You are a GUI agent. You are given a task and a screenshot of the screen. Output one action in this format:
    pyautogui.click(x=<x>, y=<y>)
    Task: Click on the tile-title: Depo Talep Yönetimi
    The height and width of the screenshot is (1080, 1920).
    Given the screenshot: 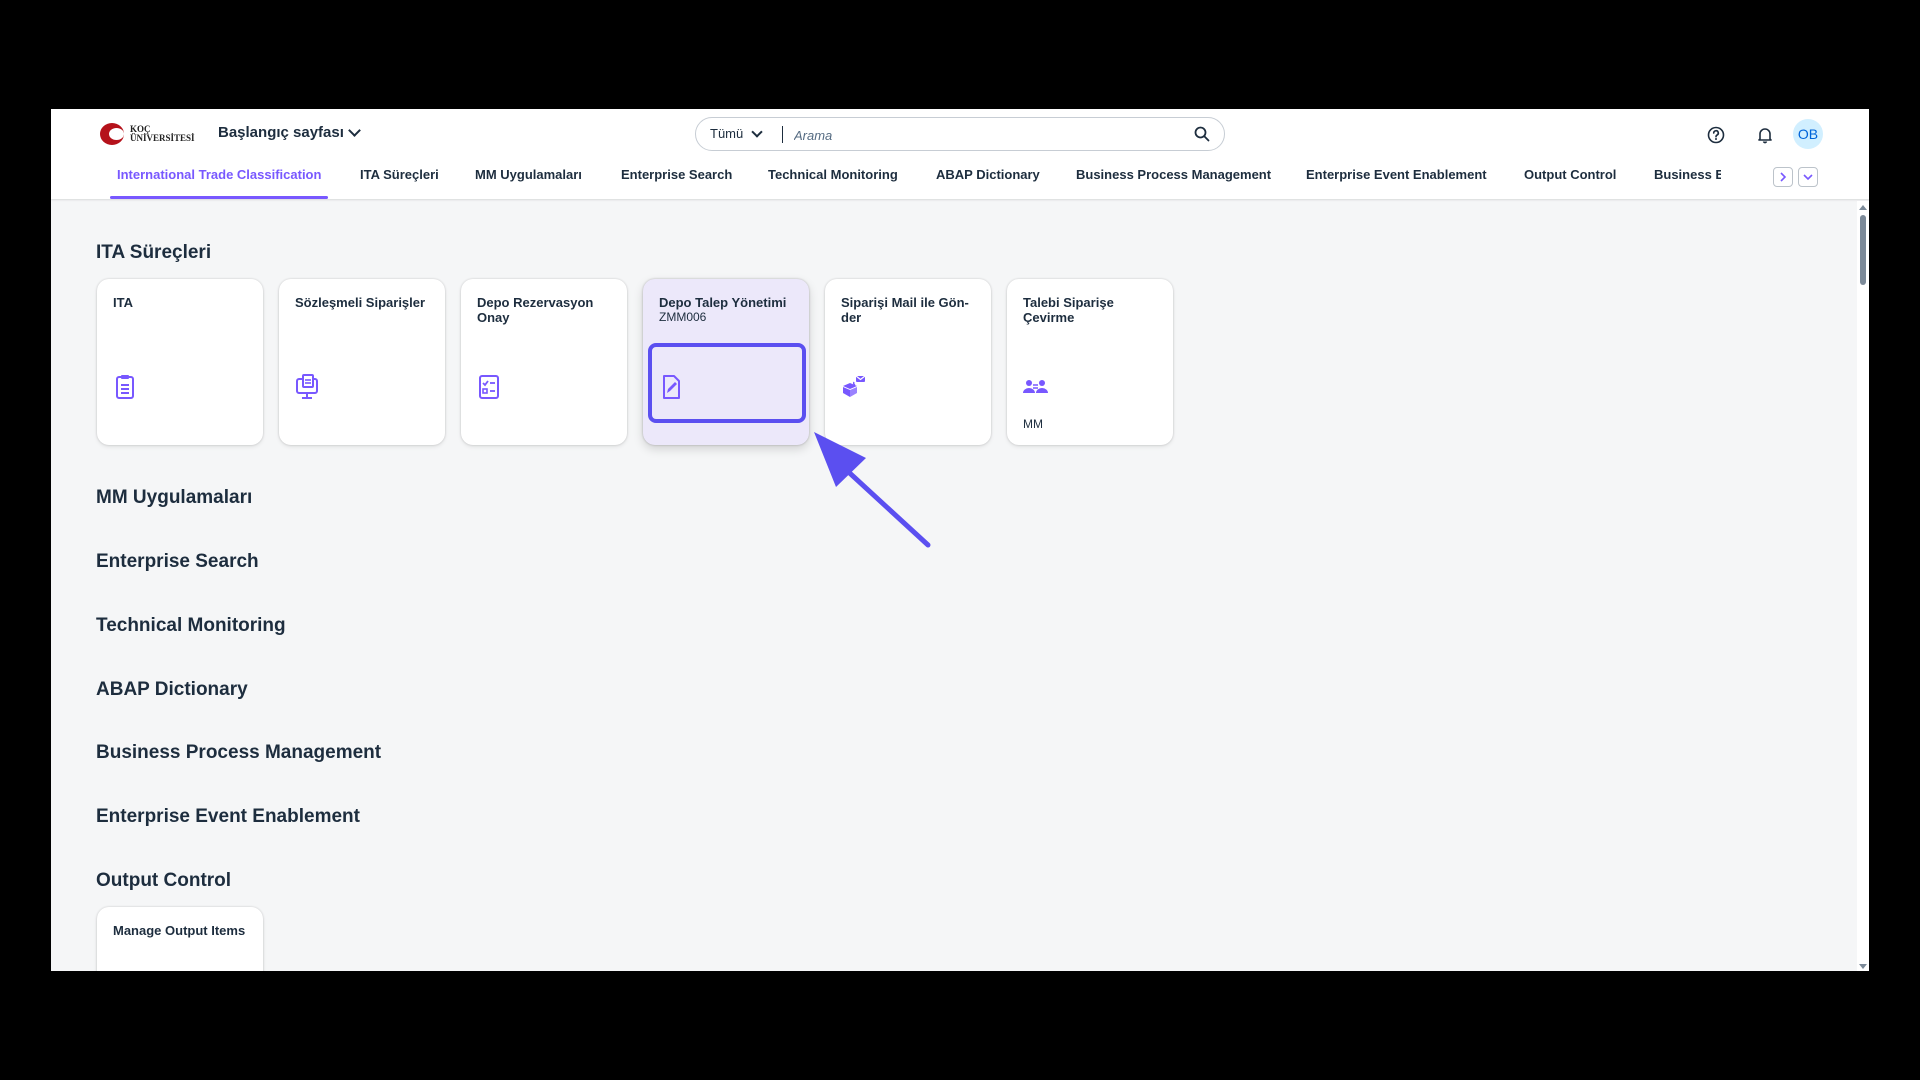 What is the action you would take?
    pyautogui.click(x=723, y=302)
    